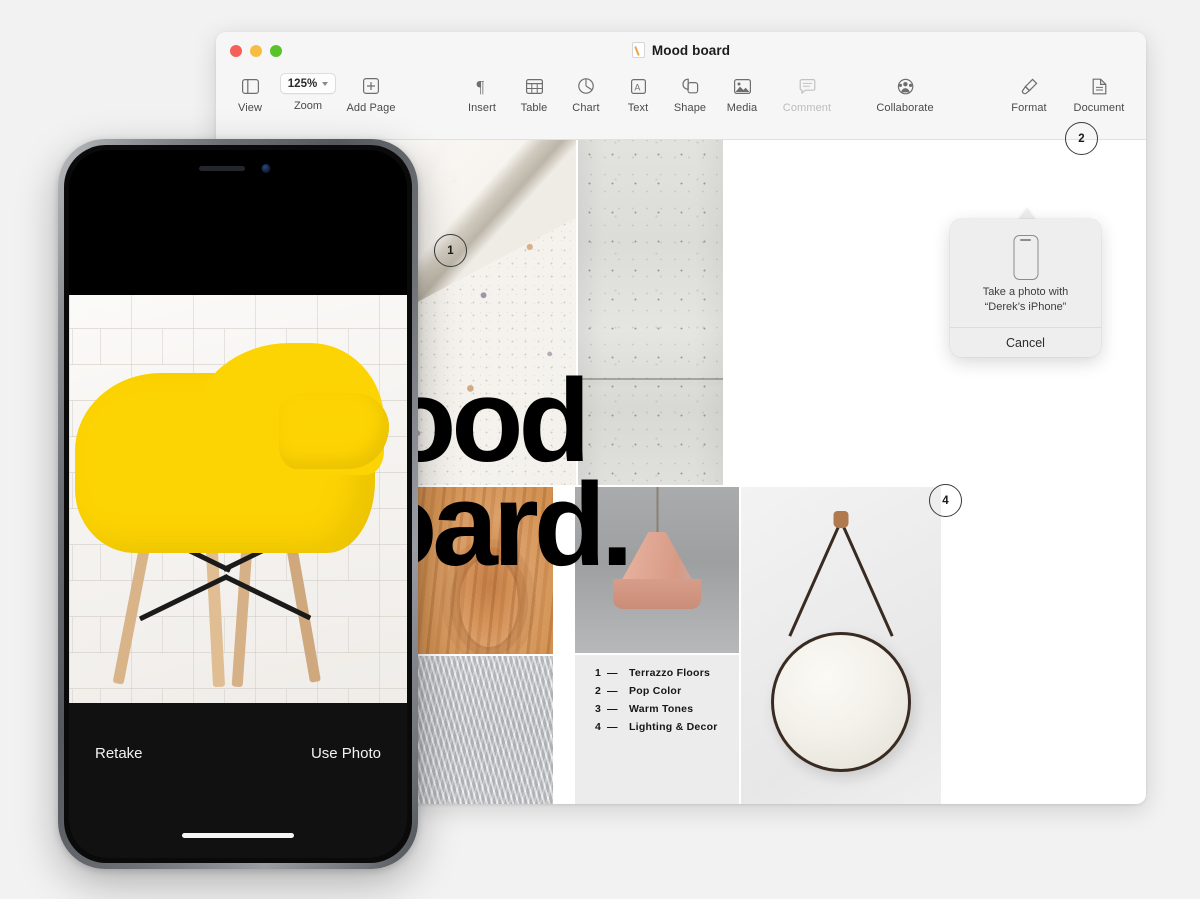 The width and height of the screenshot is (1200, 899). What do you see at coordinates (945, 500) in the screenshot?
I see `callout-marker-4: 4` at bounding box center [945, 500].